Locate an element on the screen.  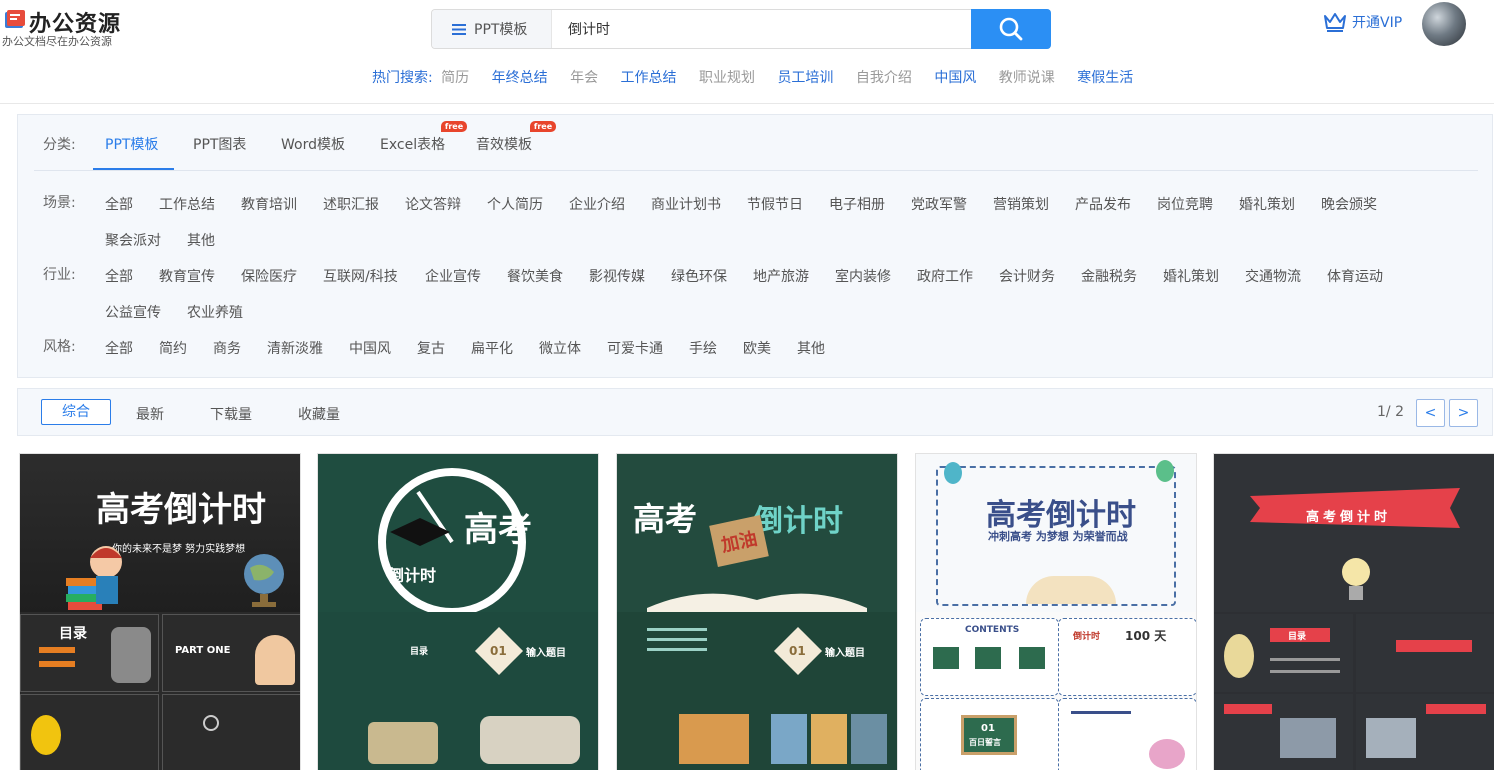
style-option: 其他 is located at coordinates (811, 348).